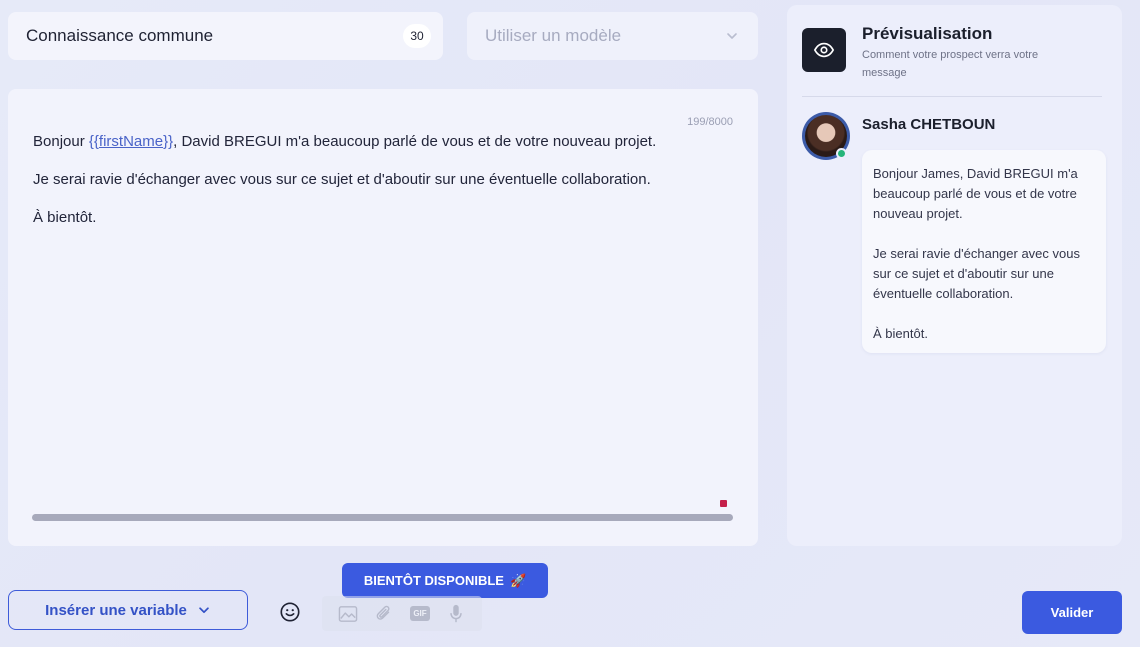 The height and width of the screenshot is (647, 1140). What do you see at coordinates (456, 614) in the screenshot?
I see `microphone-icon` at bounding box center [456, 614].